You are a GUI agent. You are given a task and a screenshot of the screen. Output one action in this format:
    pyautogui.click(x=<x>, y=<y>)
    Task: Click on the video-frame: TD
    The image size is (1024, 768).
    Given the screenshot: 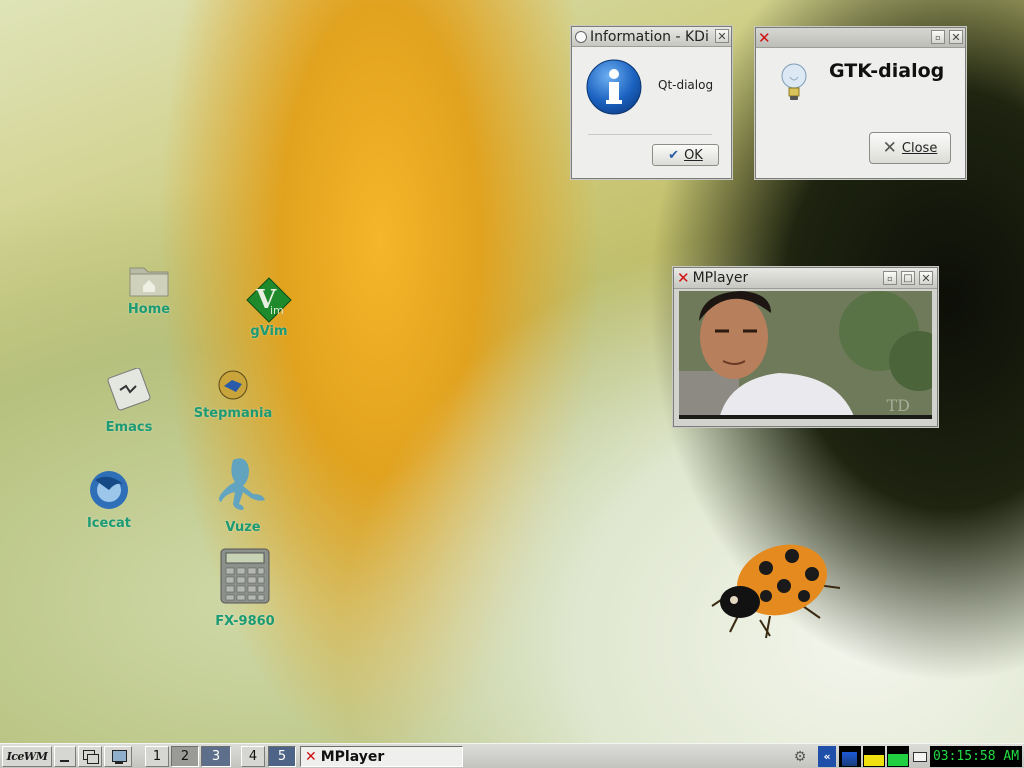 What is the action you would take?
    pyautogui.click(x=805, y=355)
    